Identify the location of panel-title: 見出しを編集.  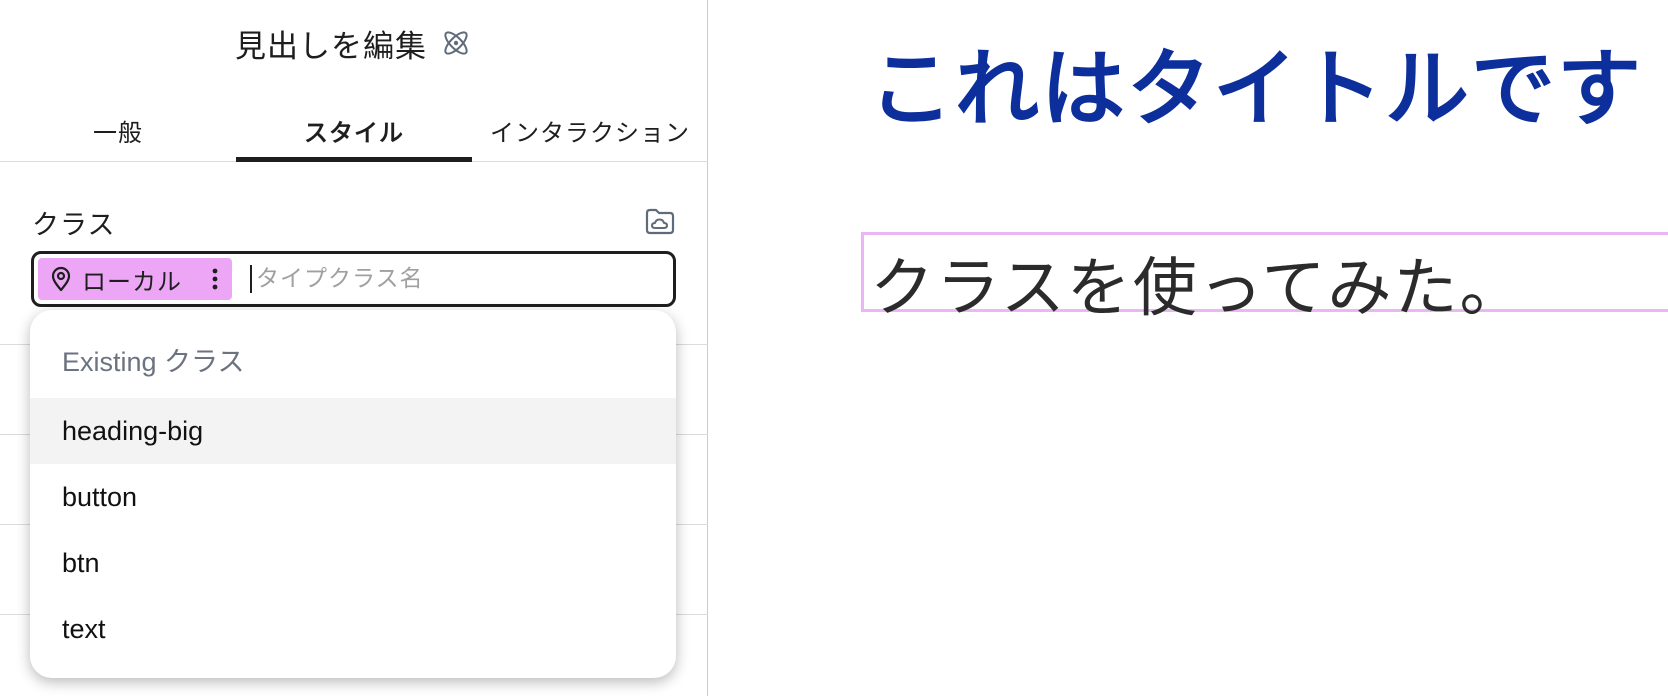
(331, 46).